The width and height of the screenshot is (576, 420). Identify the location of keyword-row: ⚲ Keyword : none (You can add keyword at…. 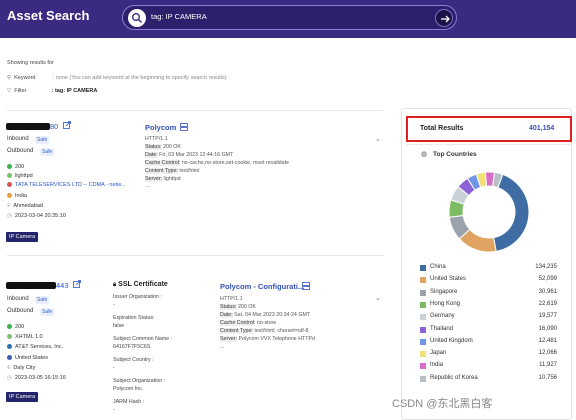
(117, 78).